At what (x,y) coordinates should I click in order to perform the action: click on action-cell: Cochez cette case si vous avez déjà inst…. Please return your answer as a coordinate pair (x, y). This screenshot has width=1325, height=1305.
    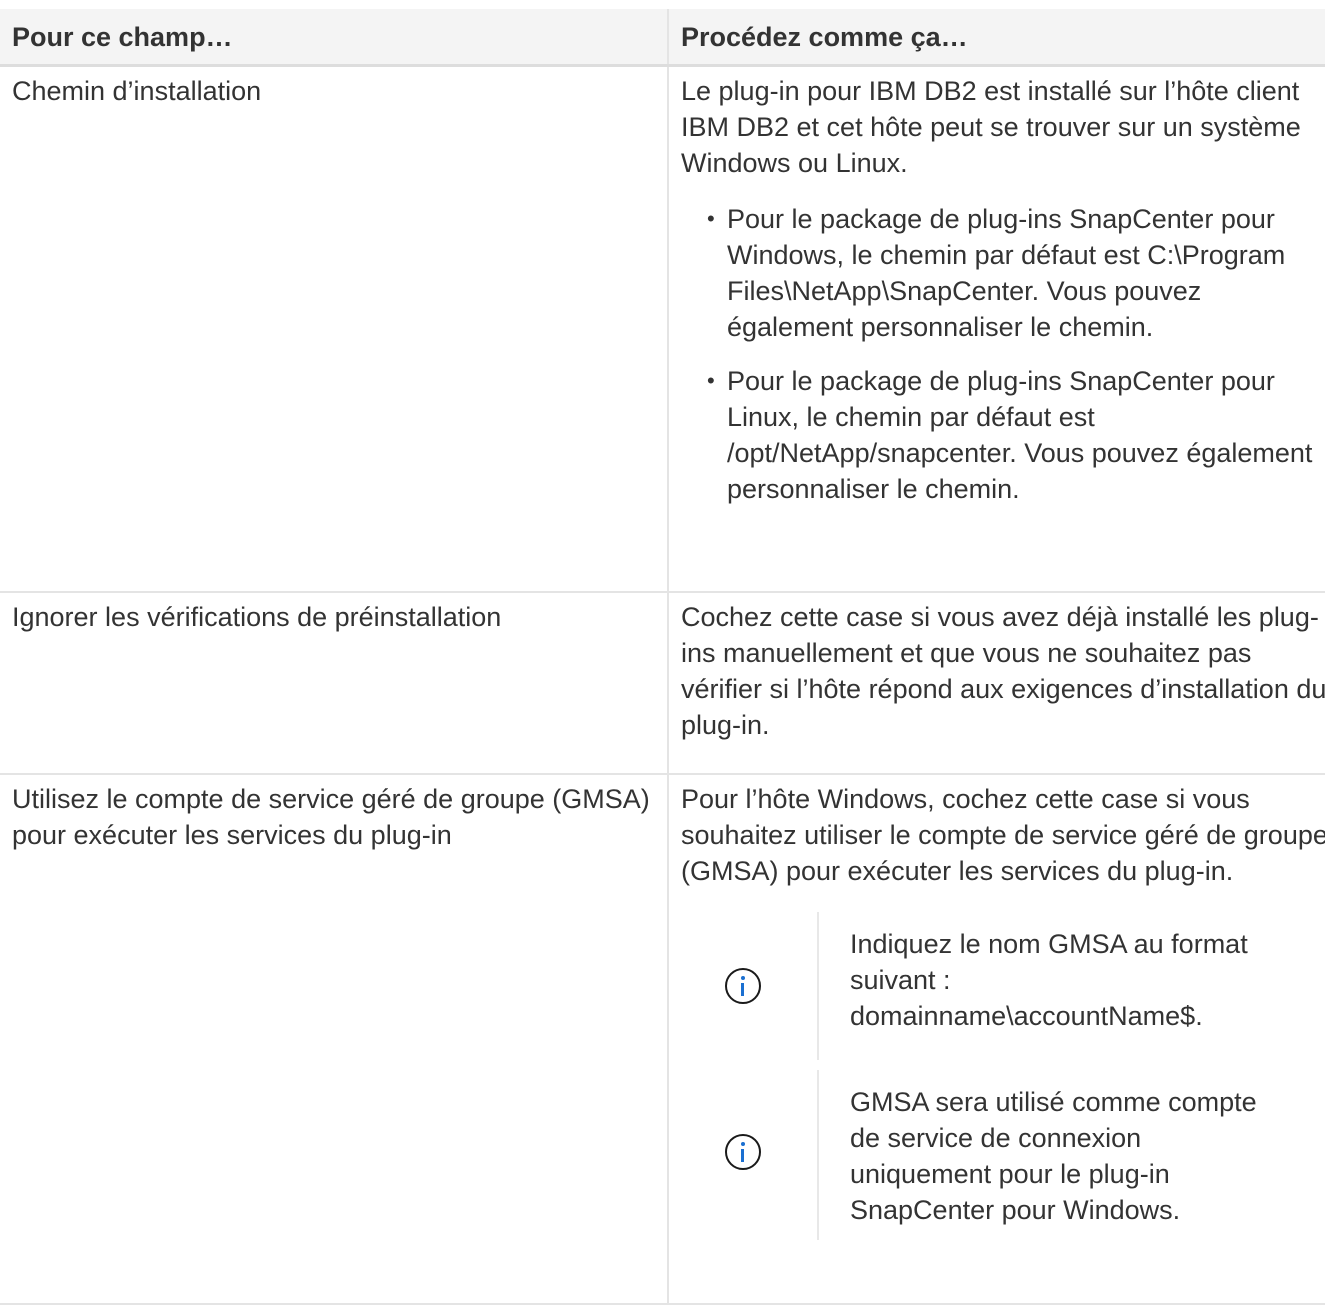
    Looking at the image, I should click on (996, 683).